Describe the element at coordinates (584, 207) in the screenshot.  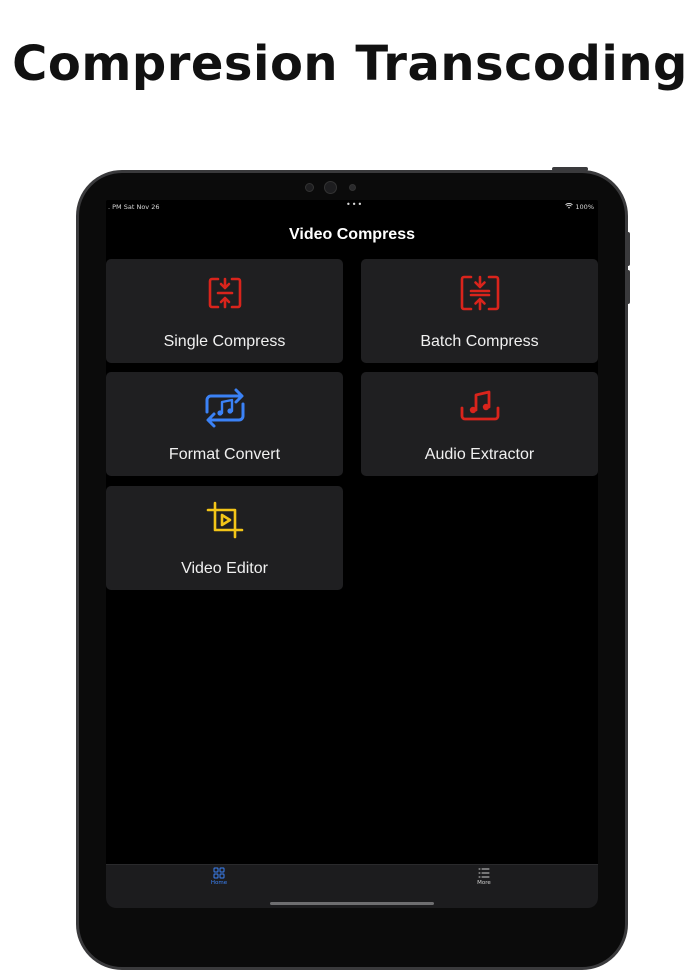
I see `battery-level: 100%` at that location.